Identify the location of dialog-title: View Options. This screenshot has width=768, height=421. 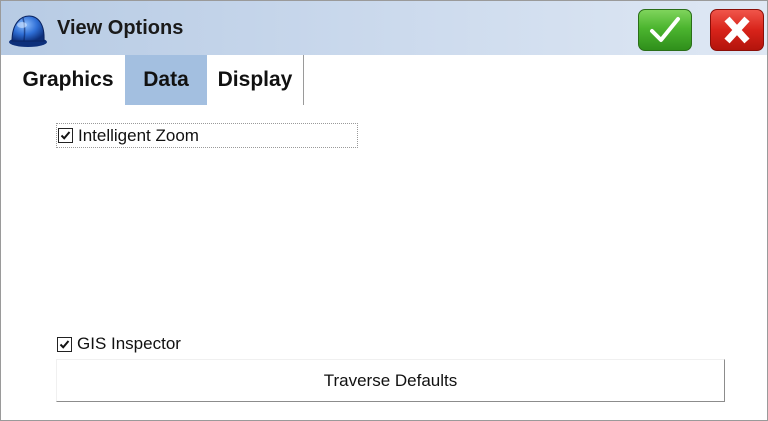
(120, 28).